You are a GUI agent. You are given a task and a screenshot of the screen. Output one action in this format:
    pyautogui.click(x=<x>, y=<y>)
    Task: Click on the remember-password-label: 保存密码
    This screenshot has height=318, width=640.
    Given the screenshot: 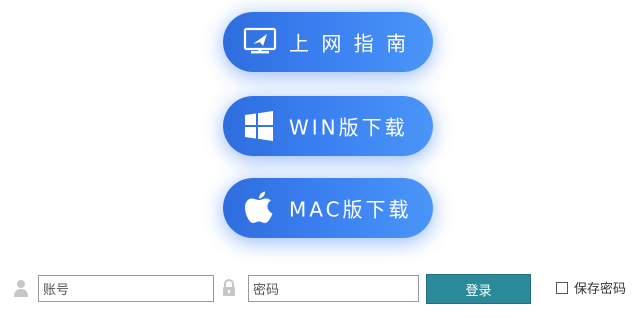 What is the action you would take?
    pyautogui.click(x=600, y=289)
    